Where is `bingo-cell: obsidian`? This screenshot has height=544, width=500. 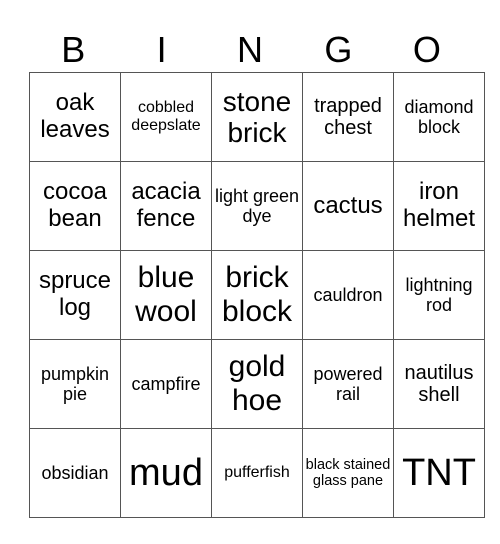 bingo-cell: obsidian is located at coordinates (75, 473).